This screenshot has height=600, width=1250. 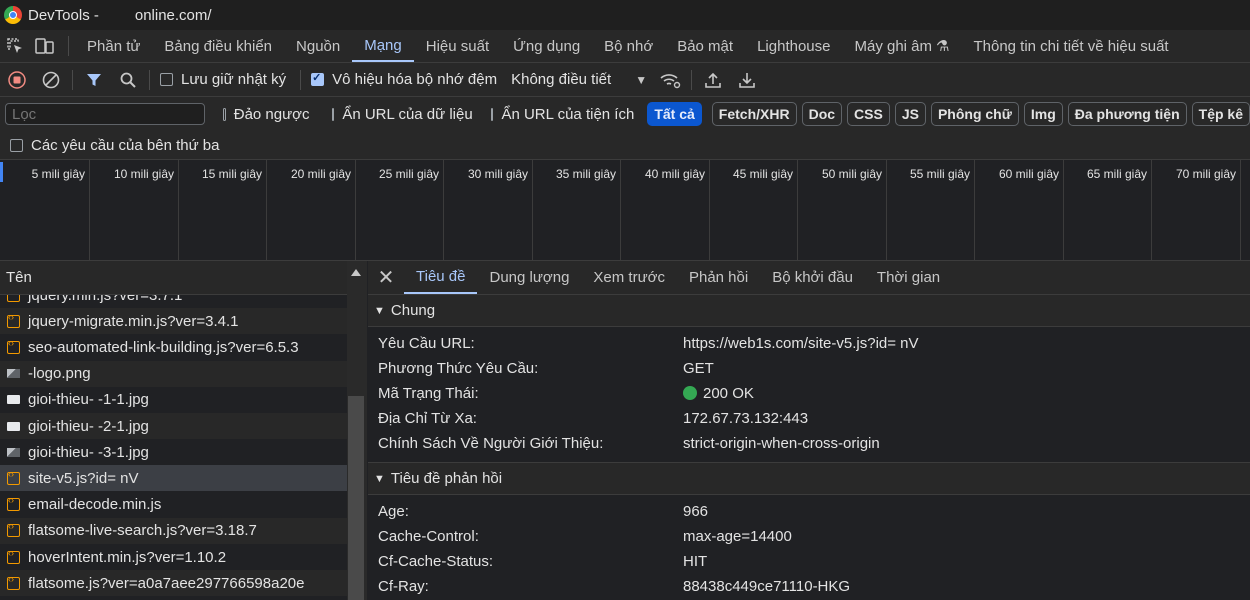 I want to click on request-row: email-decode.min.js, so click(x=173, y=505).